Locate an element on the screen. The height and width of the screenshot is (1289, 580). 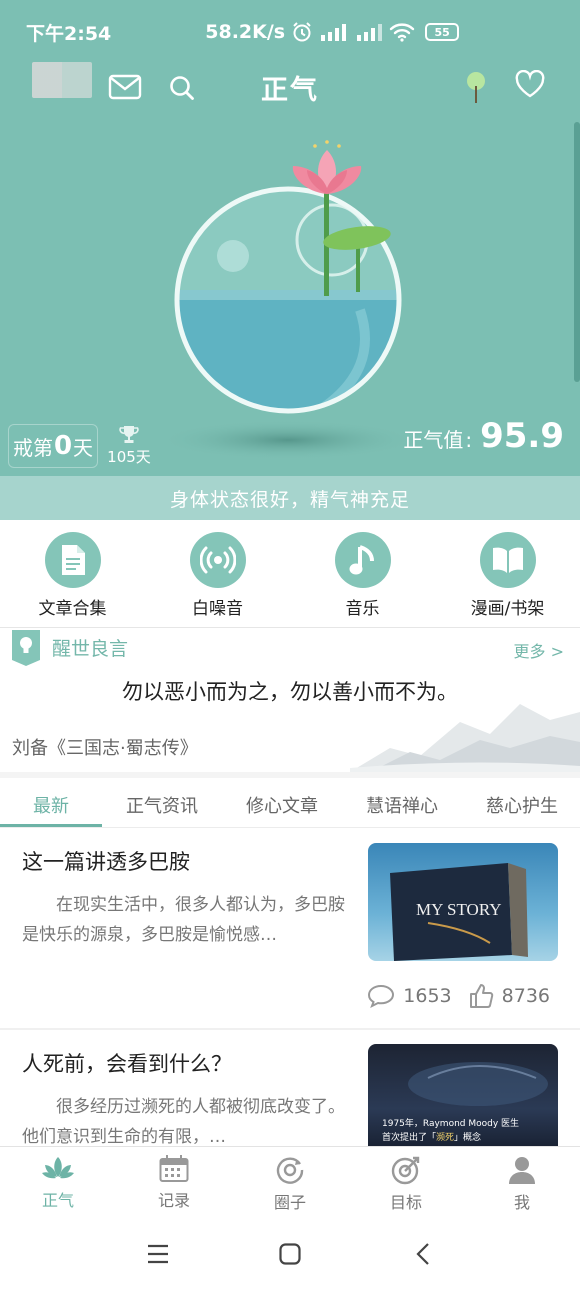
tab-latest: 最新 is located at coordinates (51, 802).